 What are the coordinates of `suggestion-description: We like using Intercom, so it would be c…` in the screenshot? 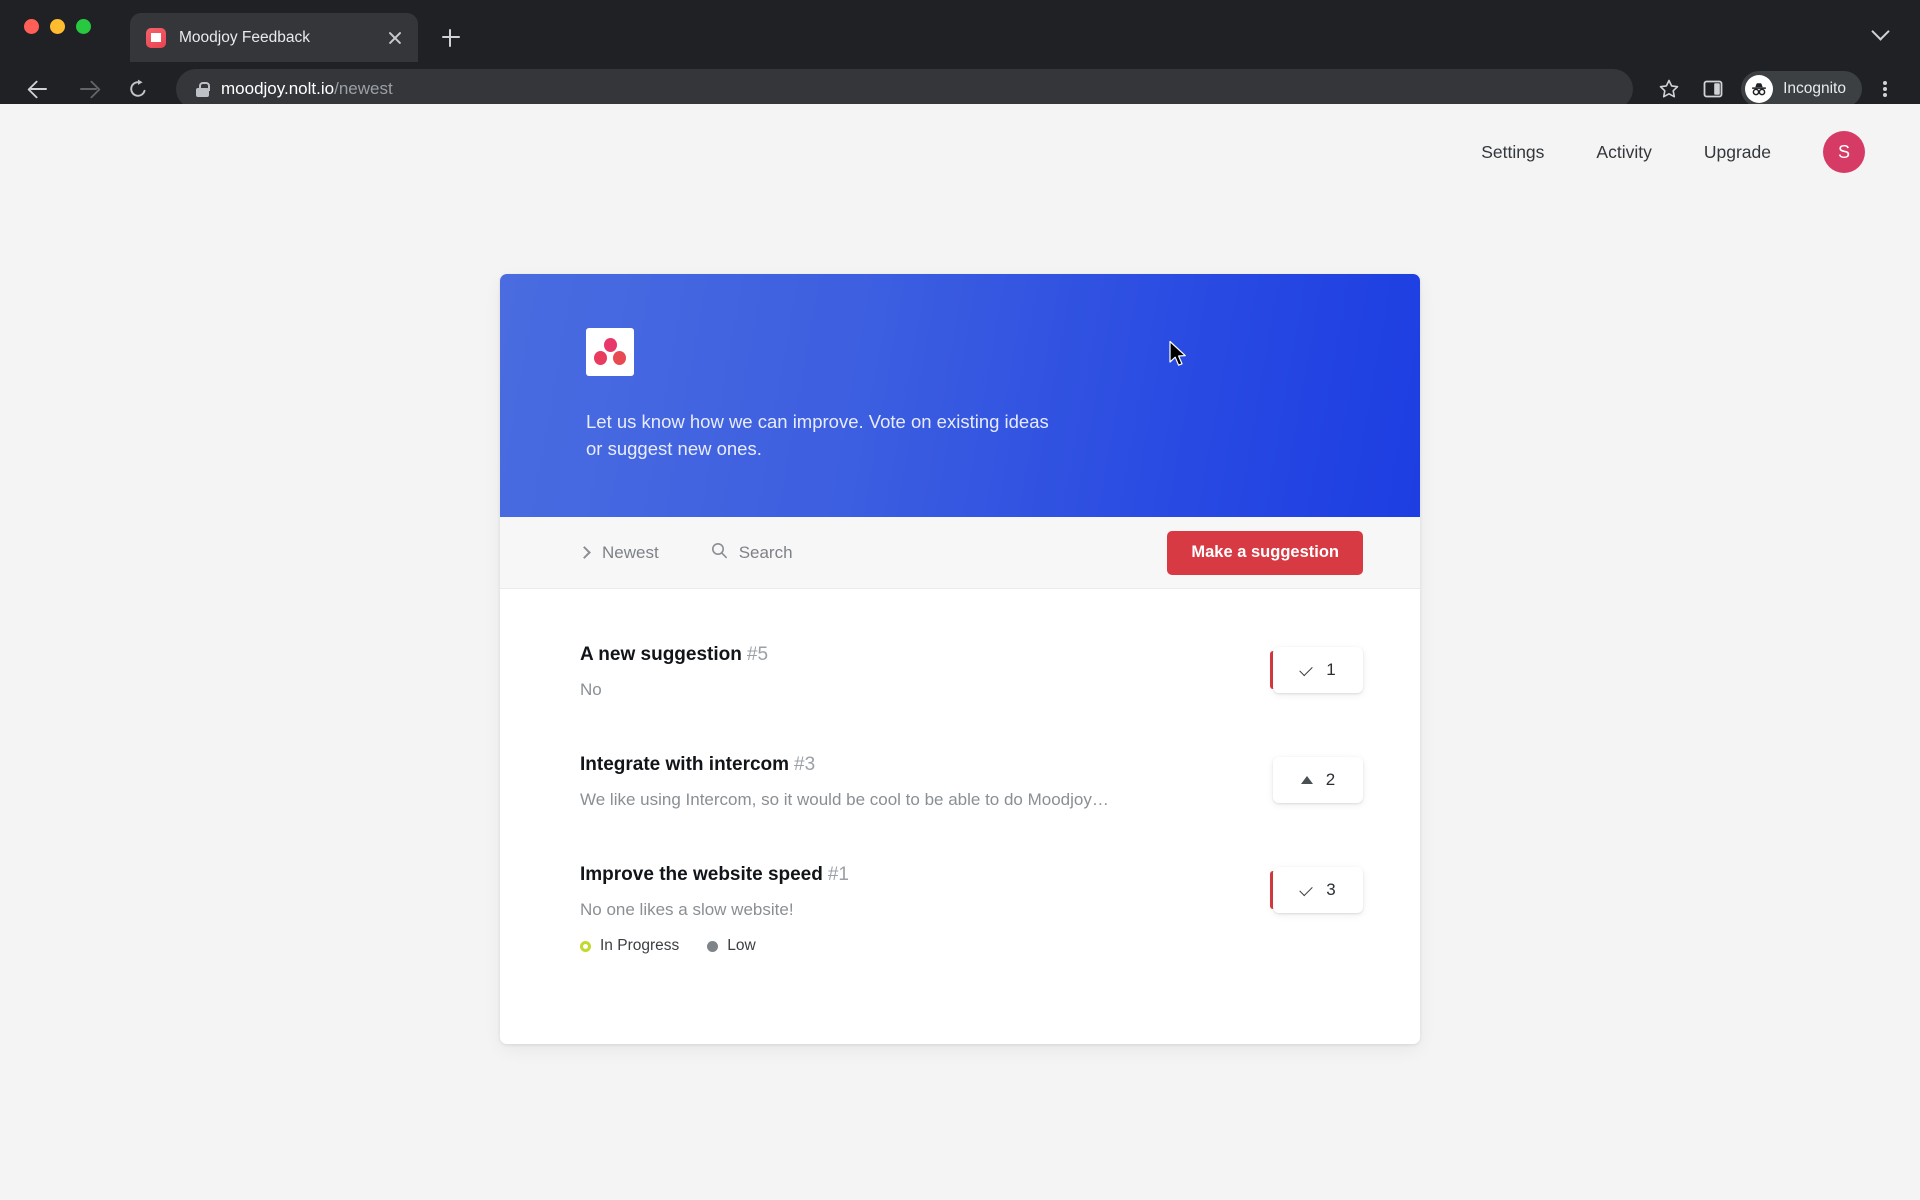 It's located at (844, 799).